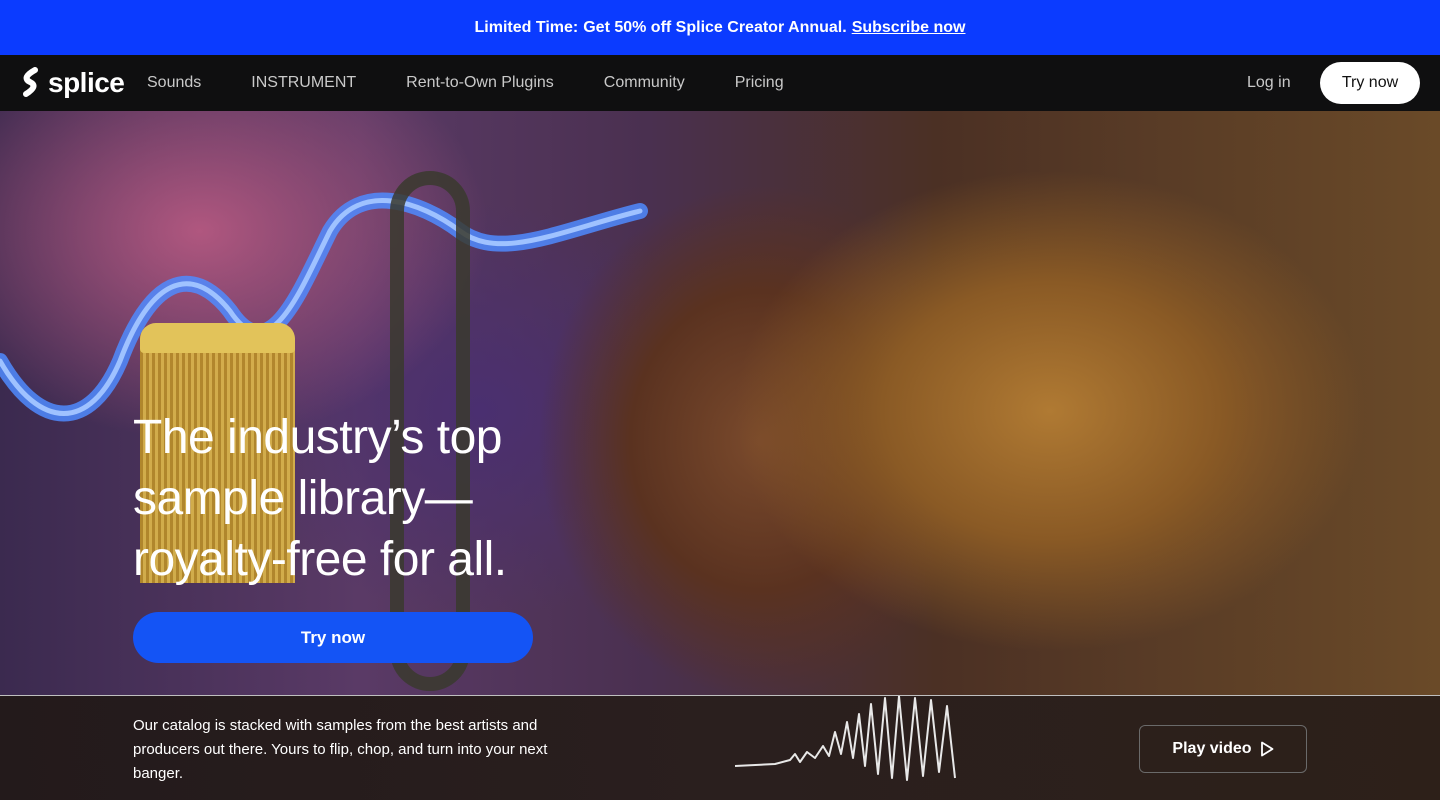 The height and width of the screenshot is (800, 1440). What do you see at coordinates (303, 83) in the screenshot?
I see `nav-item-instrument: INSTRUMENT` at bounding box center [303, 83].